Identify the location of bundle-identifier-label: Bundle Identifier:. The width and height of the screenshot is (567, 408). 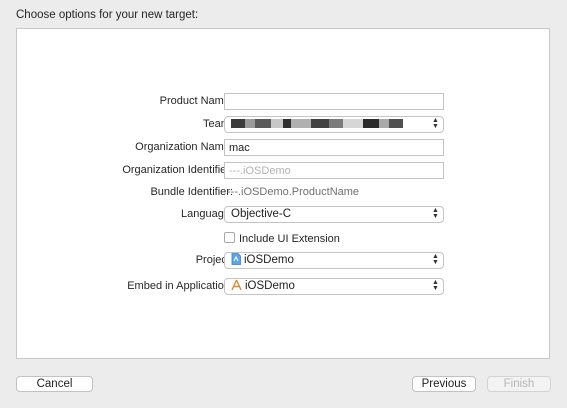
(191, 192).